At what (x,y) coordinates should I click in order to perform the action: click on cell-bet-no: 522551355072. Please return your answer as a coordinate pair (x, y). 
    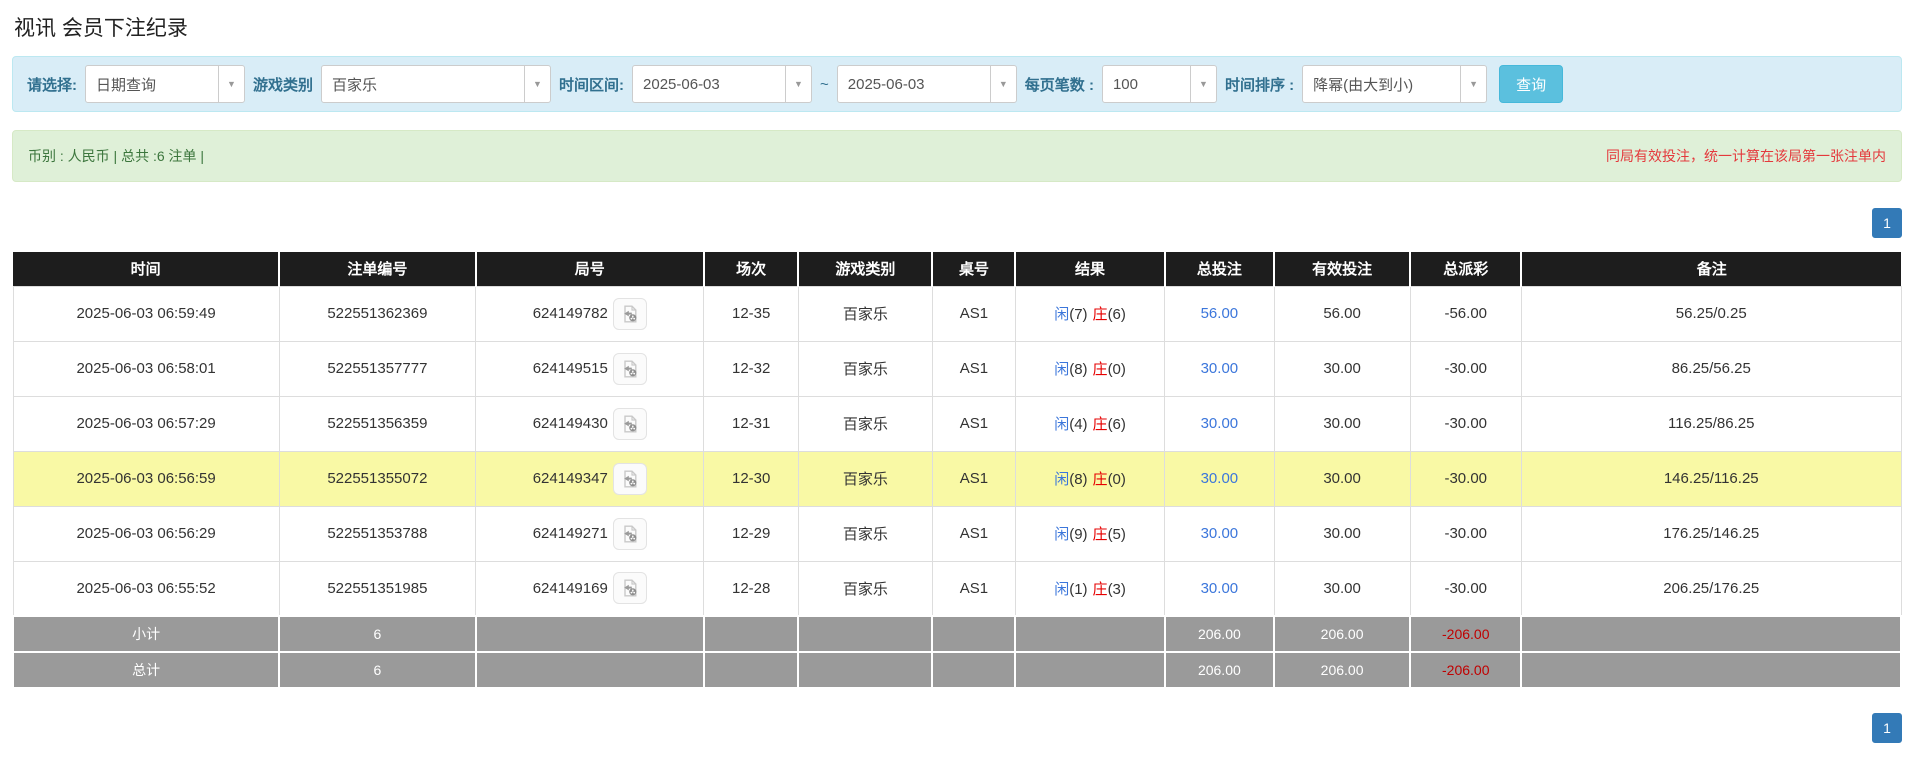
    Looking at the image, I should click on (377, 478).